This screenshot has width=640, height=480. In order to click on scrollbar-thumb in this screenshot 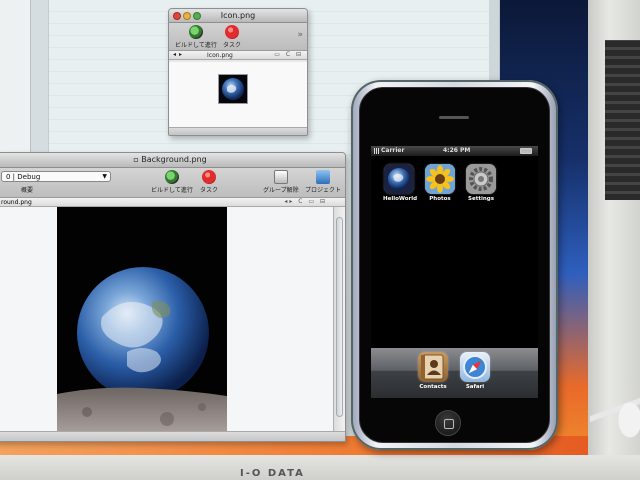, I will do `click(339, 317)`.